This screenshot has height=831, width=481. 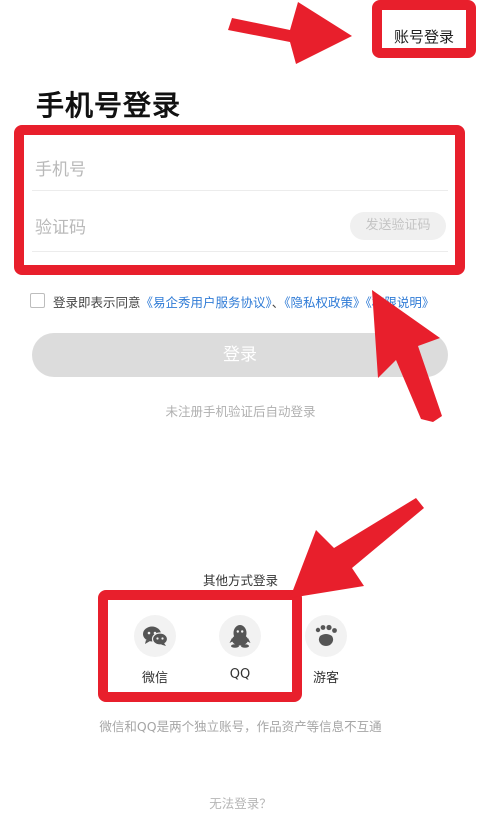 I want to click on wechat-login-button, so click(x=155, y=636).